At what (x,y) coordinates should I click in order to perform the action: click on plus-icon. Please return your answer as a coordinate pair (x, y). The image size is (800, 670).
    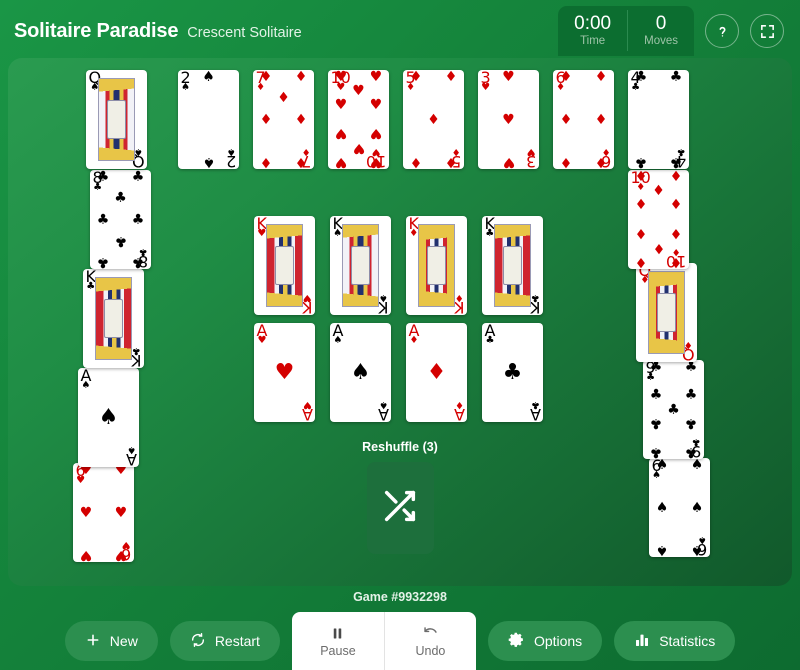
    Looking at the image, I should click on (93, 641).